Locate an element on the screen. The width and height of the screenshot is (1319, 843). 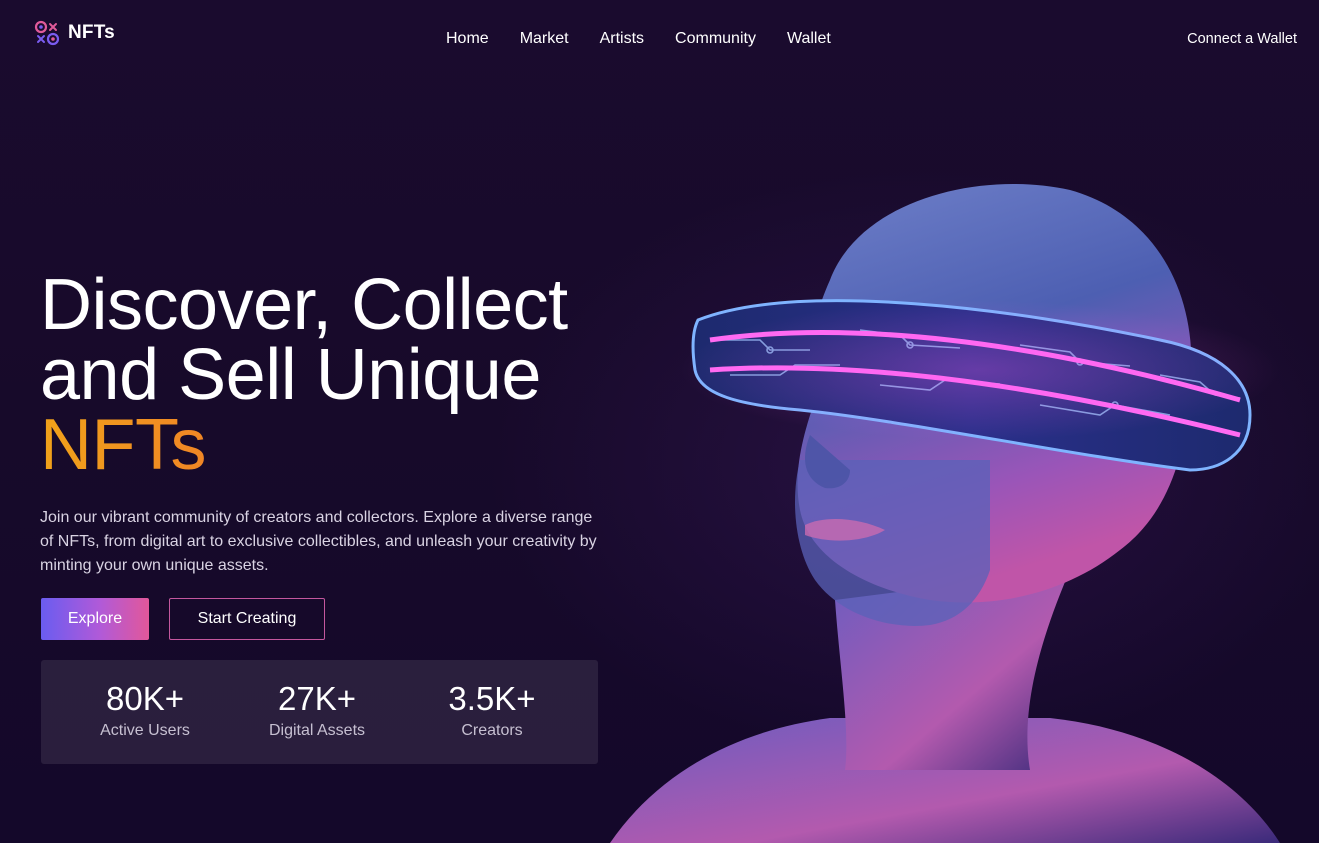
stat-label: Creators is located at coordinates (492, 730).